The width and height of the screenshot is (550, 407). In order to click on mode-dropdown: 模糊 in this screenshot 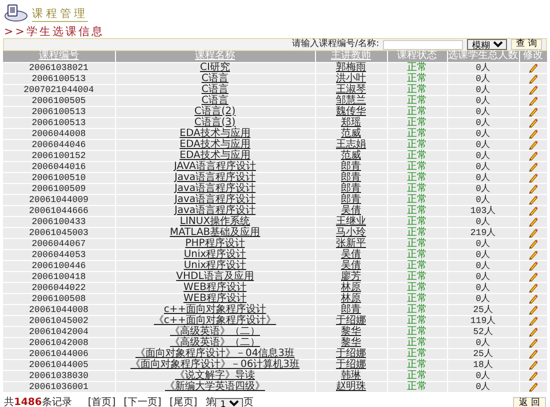, I will do `click(487, 44)`.